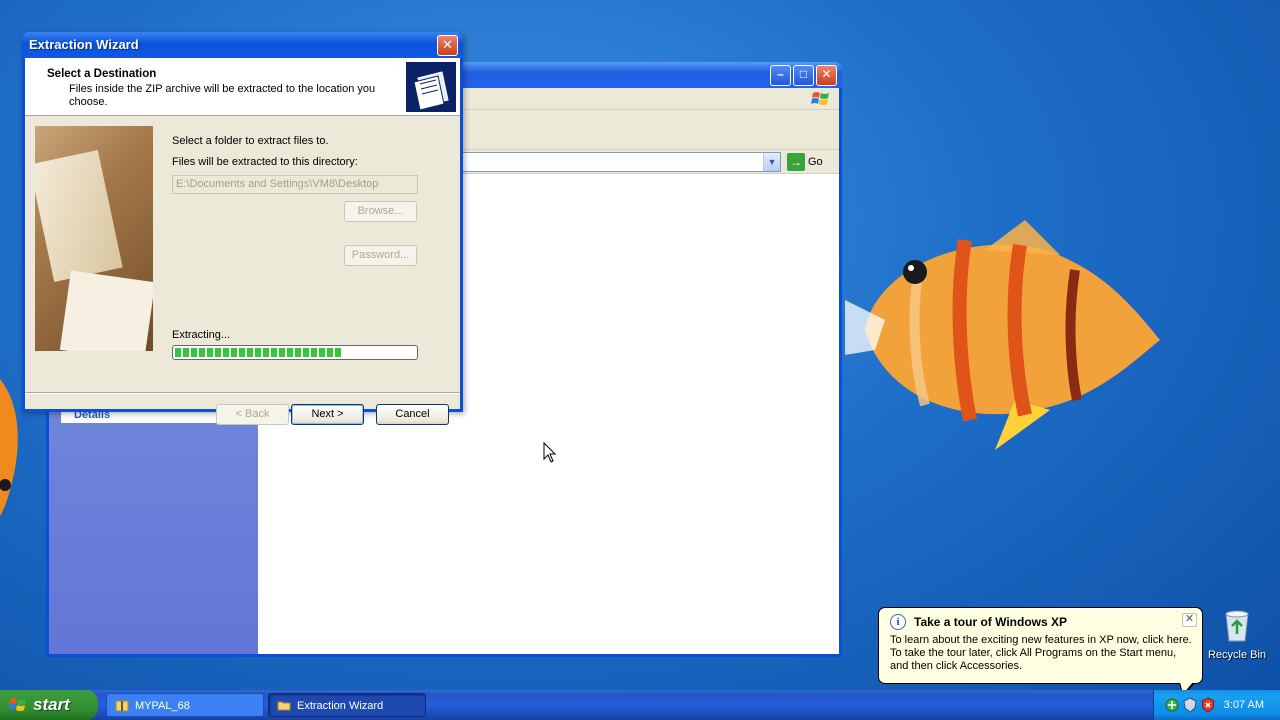 This screenshot has height=720, width=1280. Describe the element at coordinates (550, 452) in the screenshot. I see `mouse-pointer-icon` at that location.